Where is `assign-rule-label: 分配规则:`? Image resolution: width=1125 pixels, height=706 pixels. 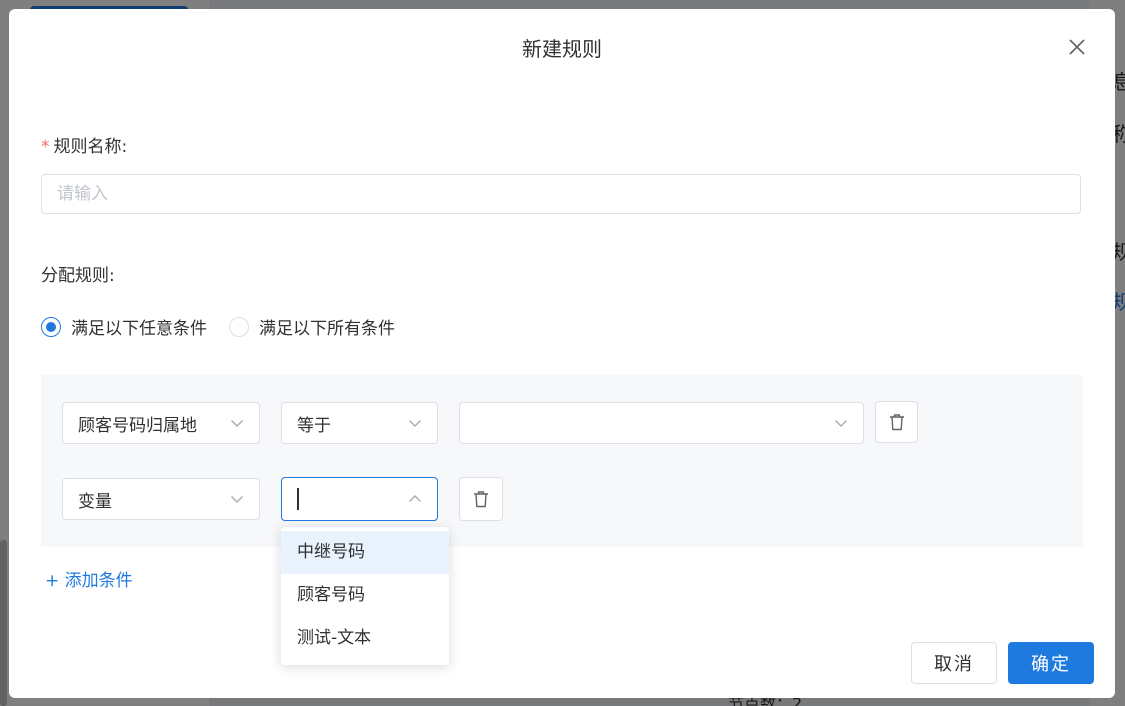
assign-rule-label: 分配规则: is located at coordinates (78, 276).